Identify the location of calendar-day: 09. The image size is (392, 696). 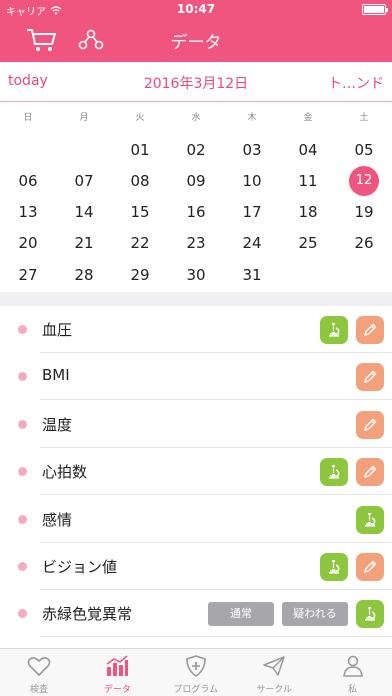
(196, 181).